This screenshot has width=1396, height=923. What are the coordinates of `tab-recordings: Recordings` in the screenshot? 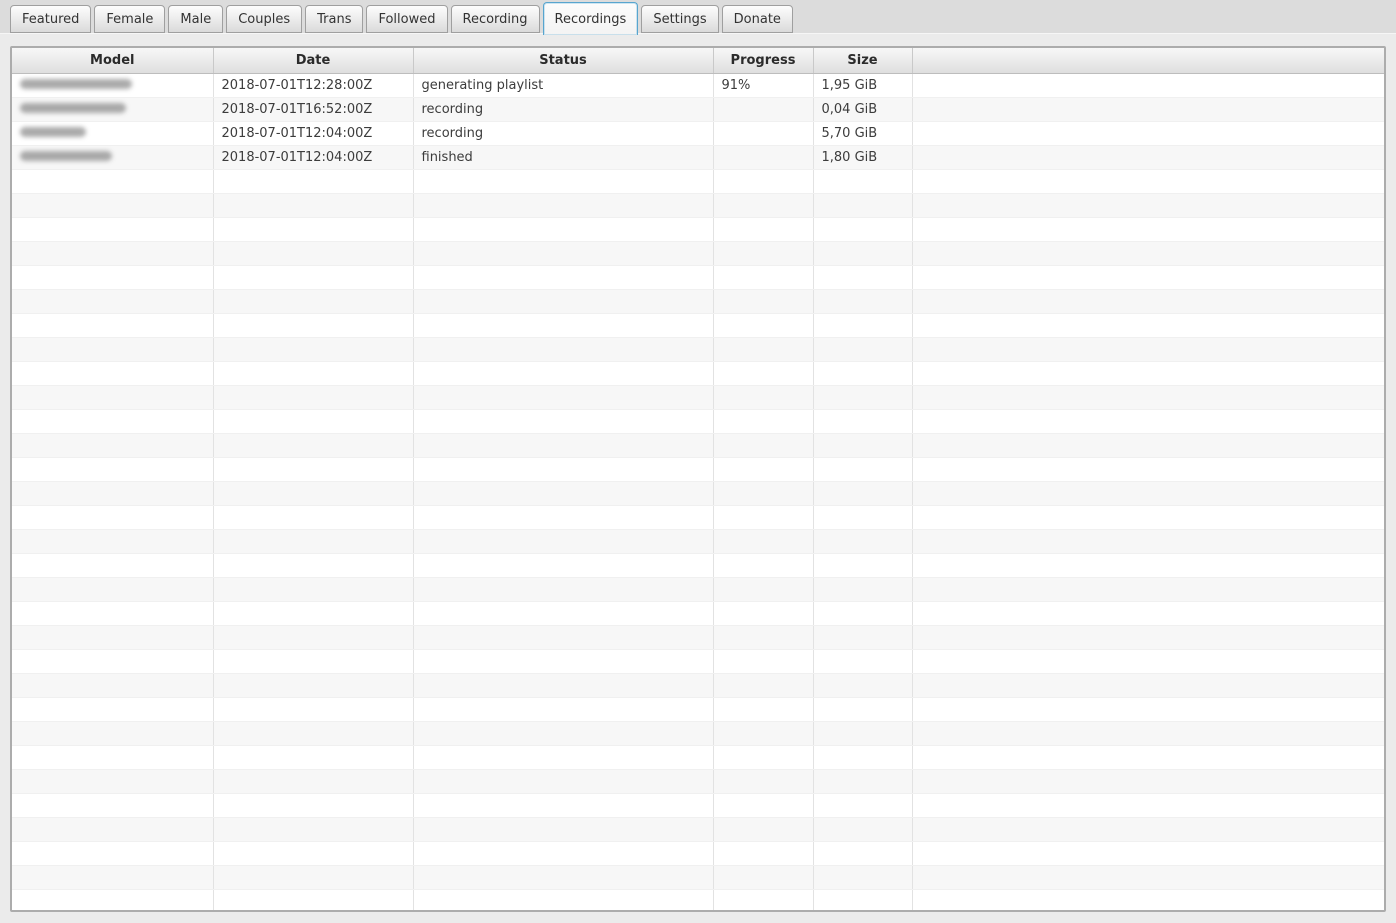 It's located at (590, 18).